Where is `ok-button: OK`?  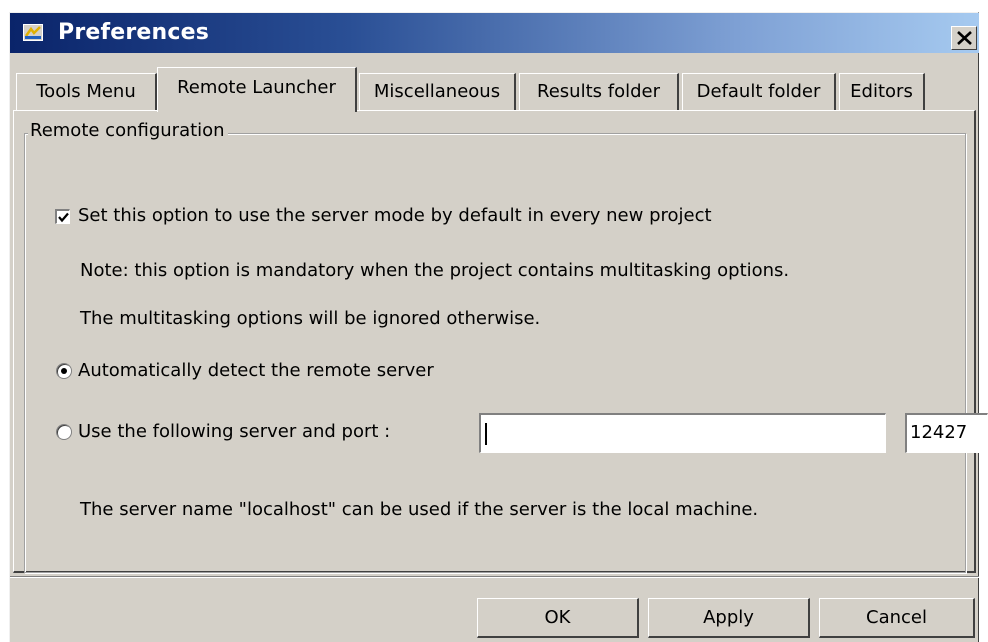 ok-button: OK is located at coordinates (558, 618).